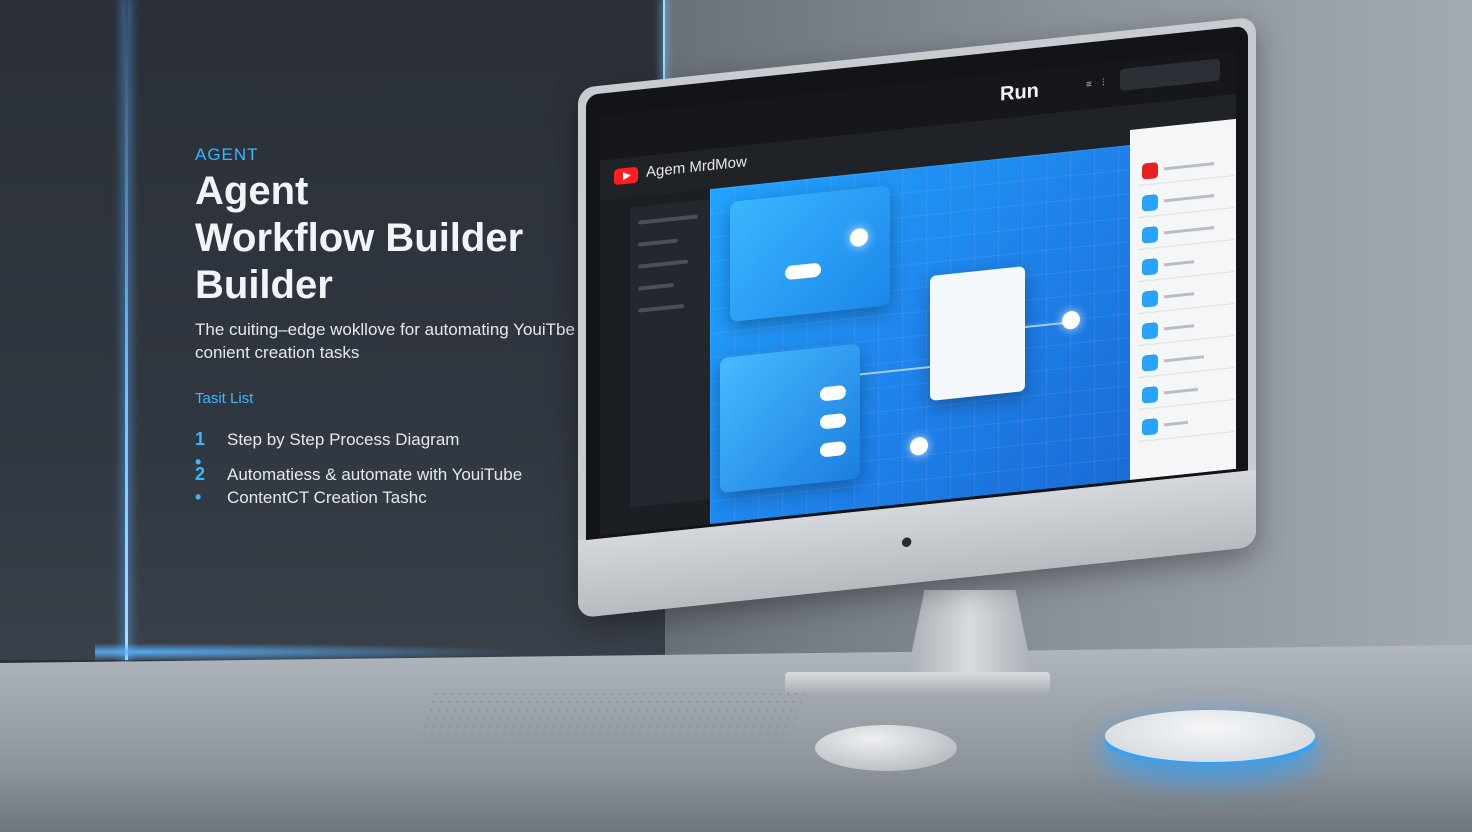 Image resolution: width=1472 pixels, height=832 pixels. I want to click on workflow-canvas, so click(920, 334).